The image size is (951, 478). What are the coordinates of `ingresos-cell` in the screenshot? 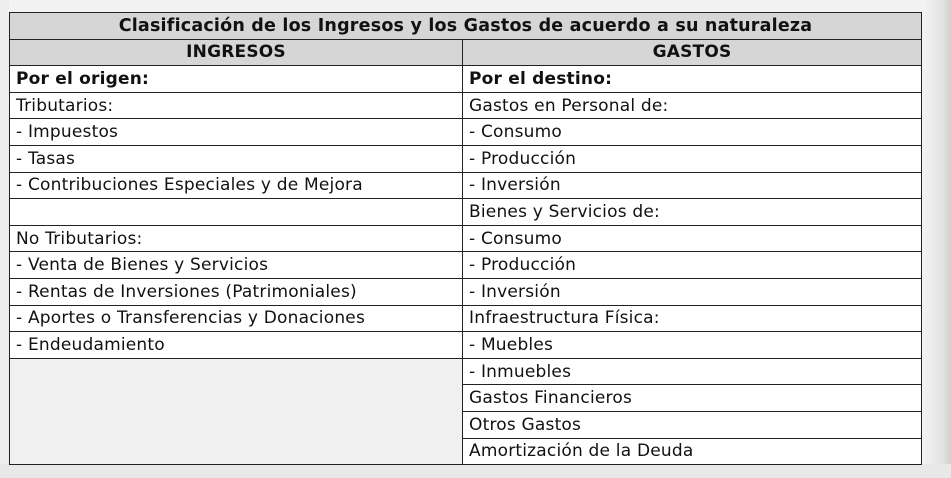 It's located at (236, 212).